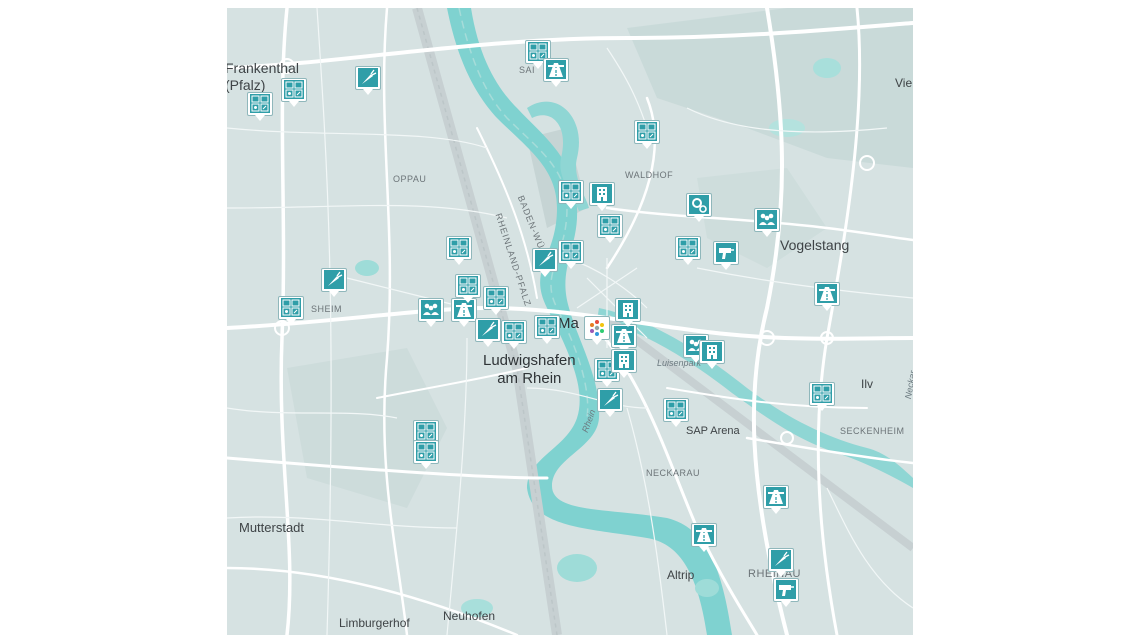 The image size is (1140, 642). What do you see at coordinates (327, 309) in the screenshot?
I see `place-sheim: SHEIM` at bounding box center [327, 309].